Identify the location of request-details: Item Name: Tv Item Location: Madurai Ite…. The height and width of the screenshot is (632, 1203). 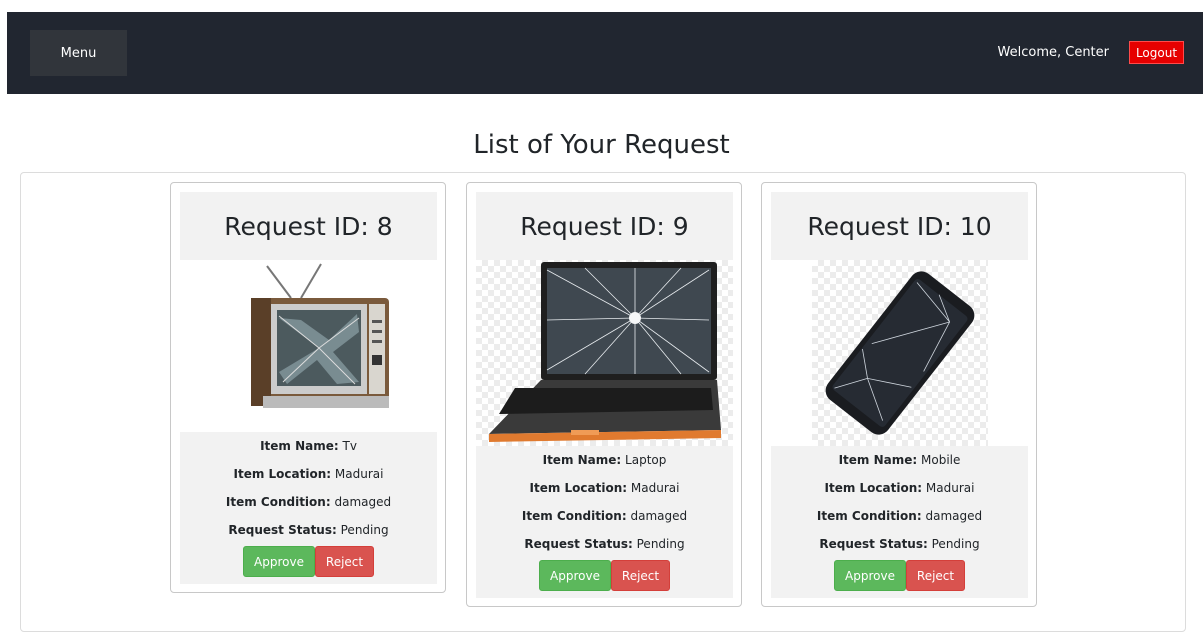
(308, 508).